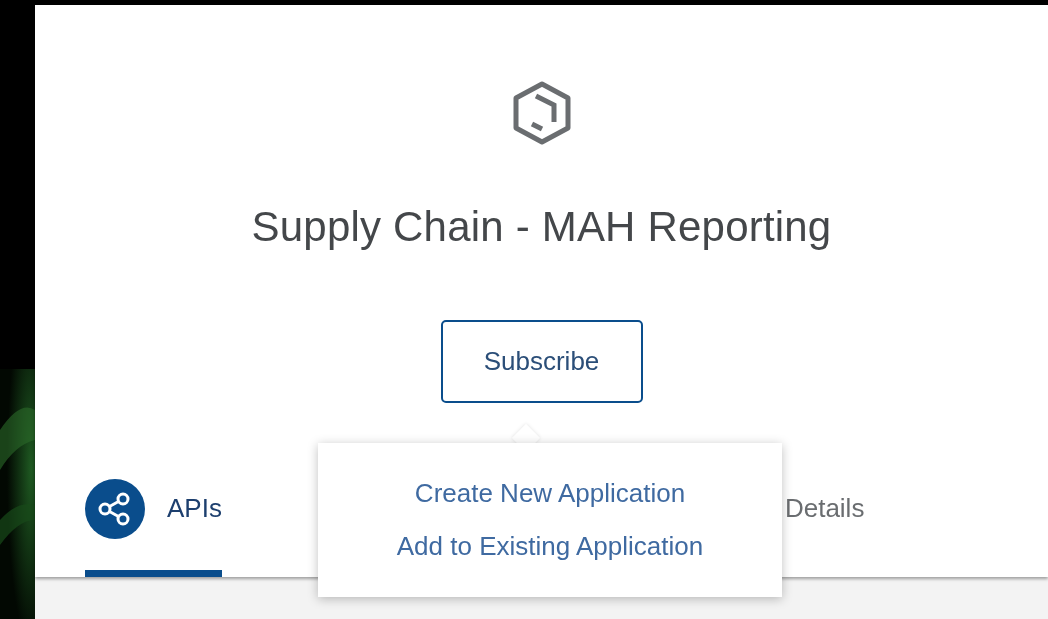  What do you see at coordinates (550, 546) in the screenshot?
I see `menu-item: Add to Existing Application` at bounding box center [550, 546].